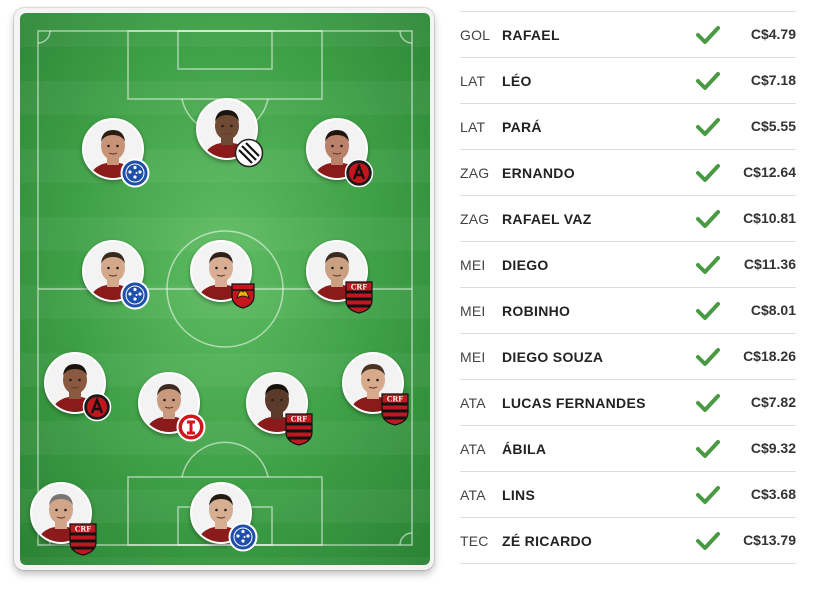 The image size is (813, 594). Describe the element at coordinates (191, 427) in the screenshot. I see `internacional-crest-icon` at that location.